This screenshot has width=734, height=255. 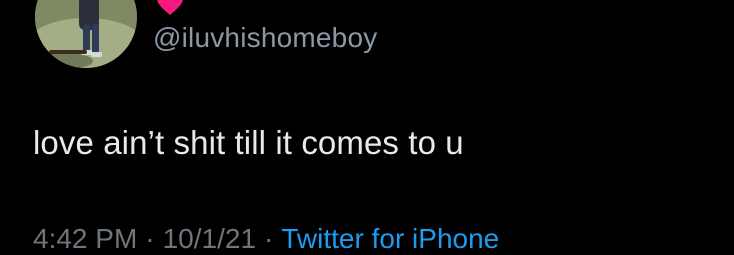 I want to click on avatar, so click(x=86, y=34).